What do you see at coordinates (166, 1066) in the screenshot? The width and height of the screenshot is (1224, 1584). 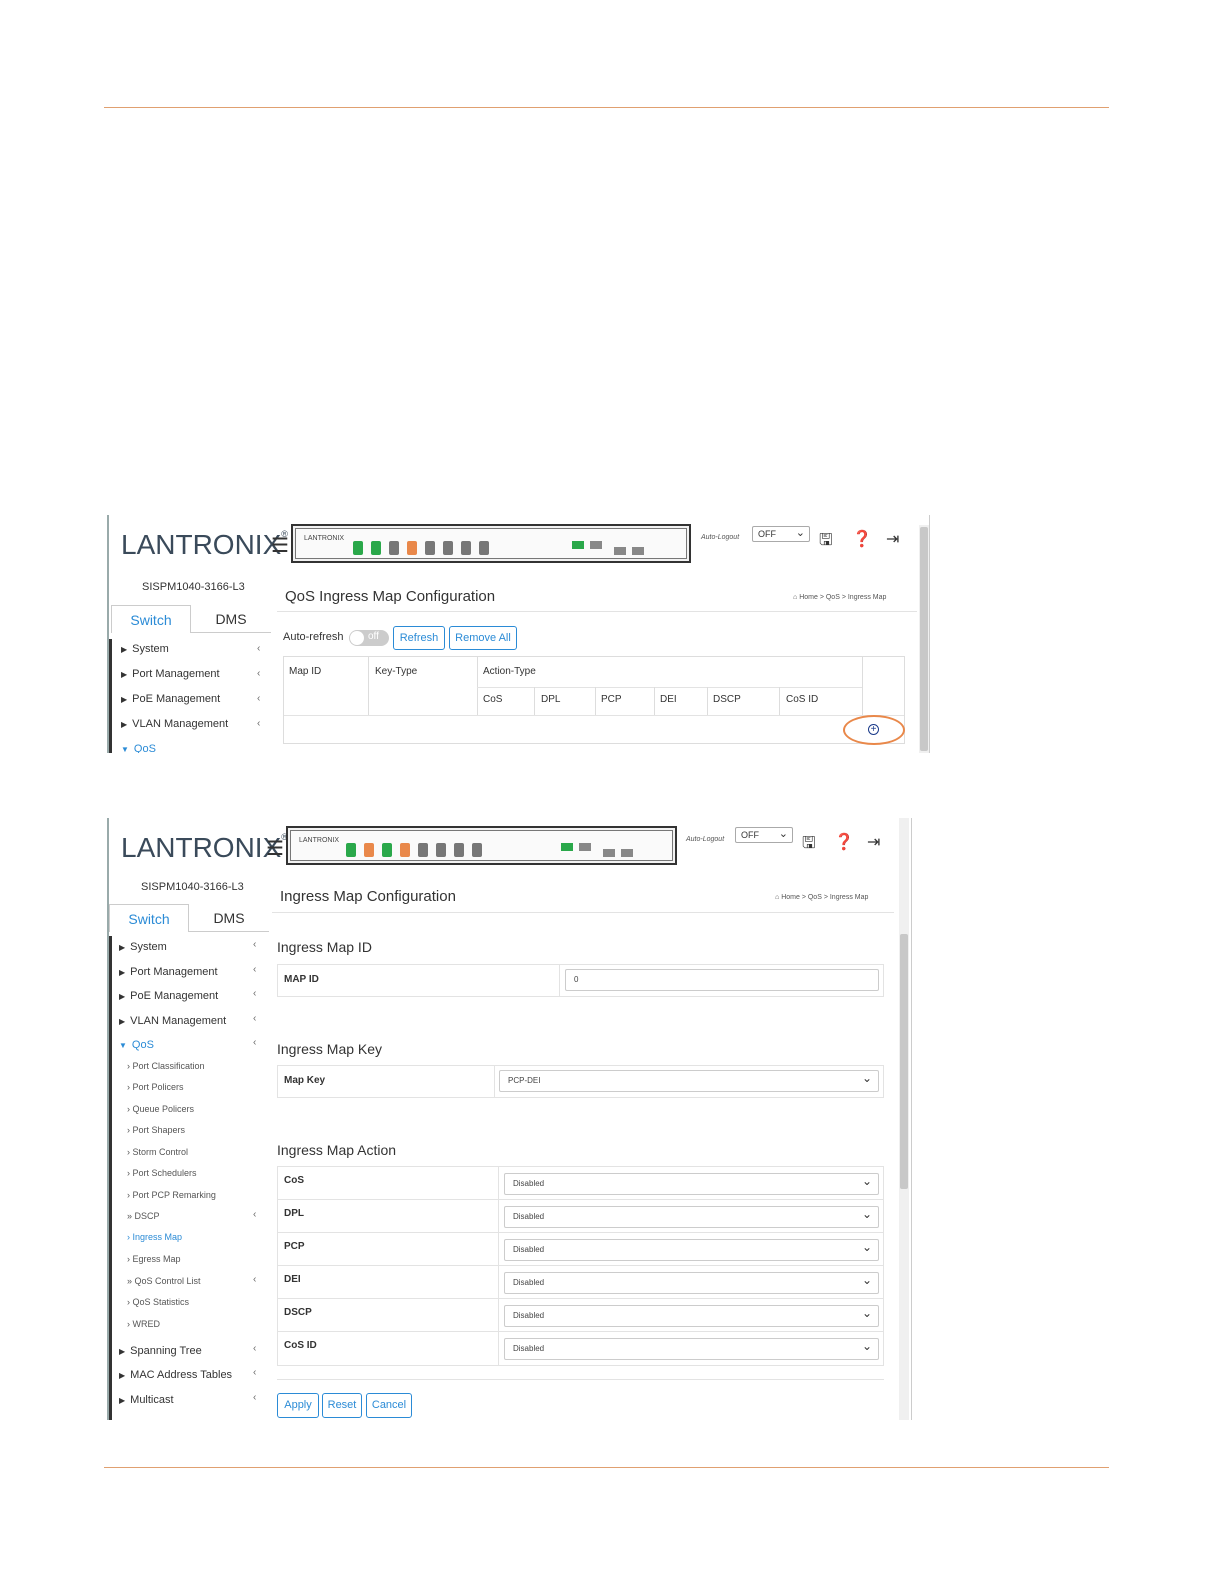 I see `sidebar-subitem-port-classification: › Port Classification` at bounding box center [166, 1066].